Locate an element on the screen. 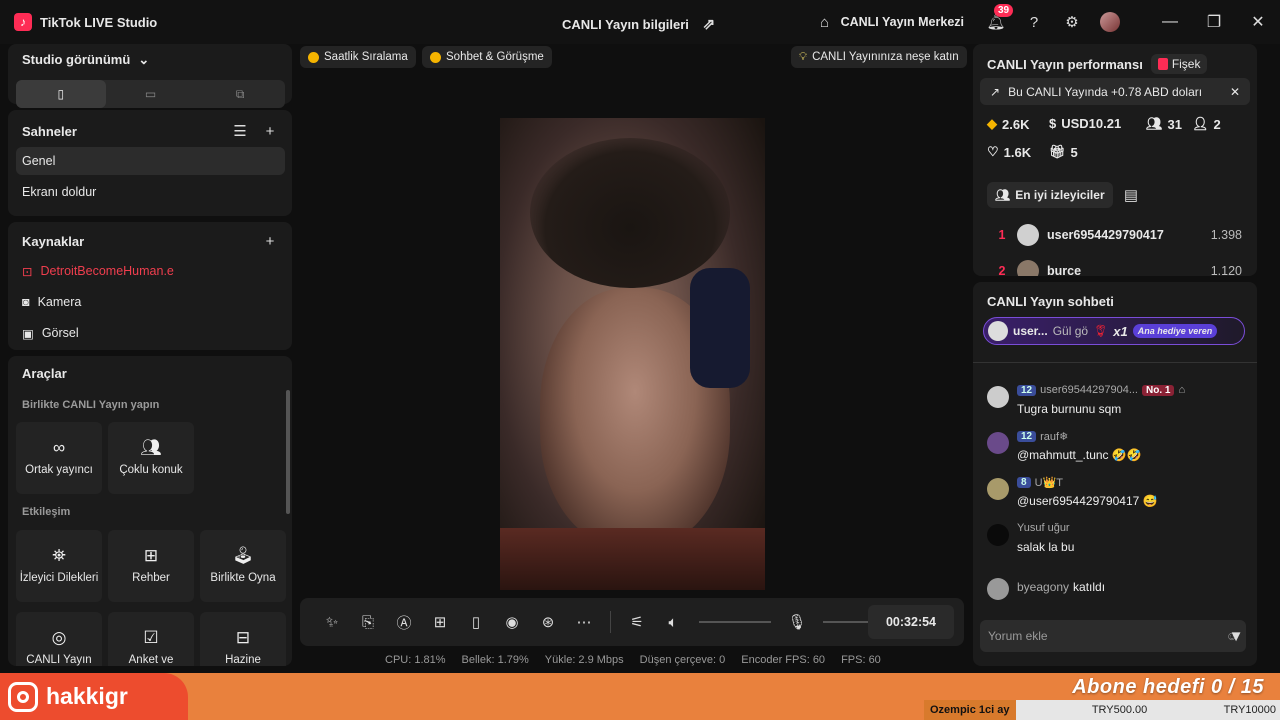 Image resolution: width=1280 pixels, height=720 pixels. level-badge: 12 is located at coordinates (1027, 390).